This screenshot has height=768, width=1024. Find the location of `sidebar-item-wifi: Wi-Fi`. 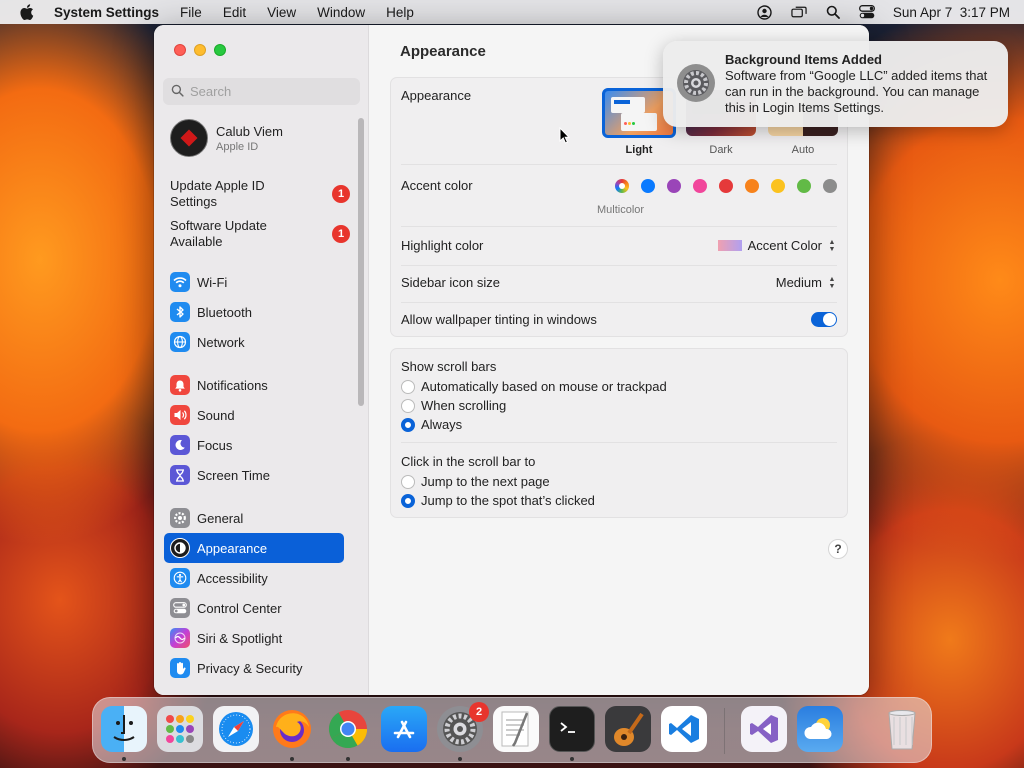

sidebar-item-wifi: Wi-Fi is located at coordinates (254, 282).